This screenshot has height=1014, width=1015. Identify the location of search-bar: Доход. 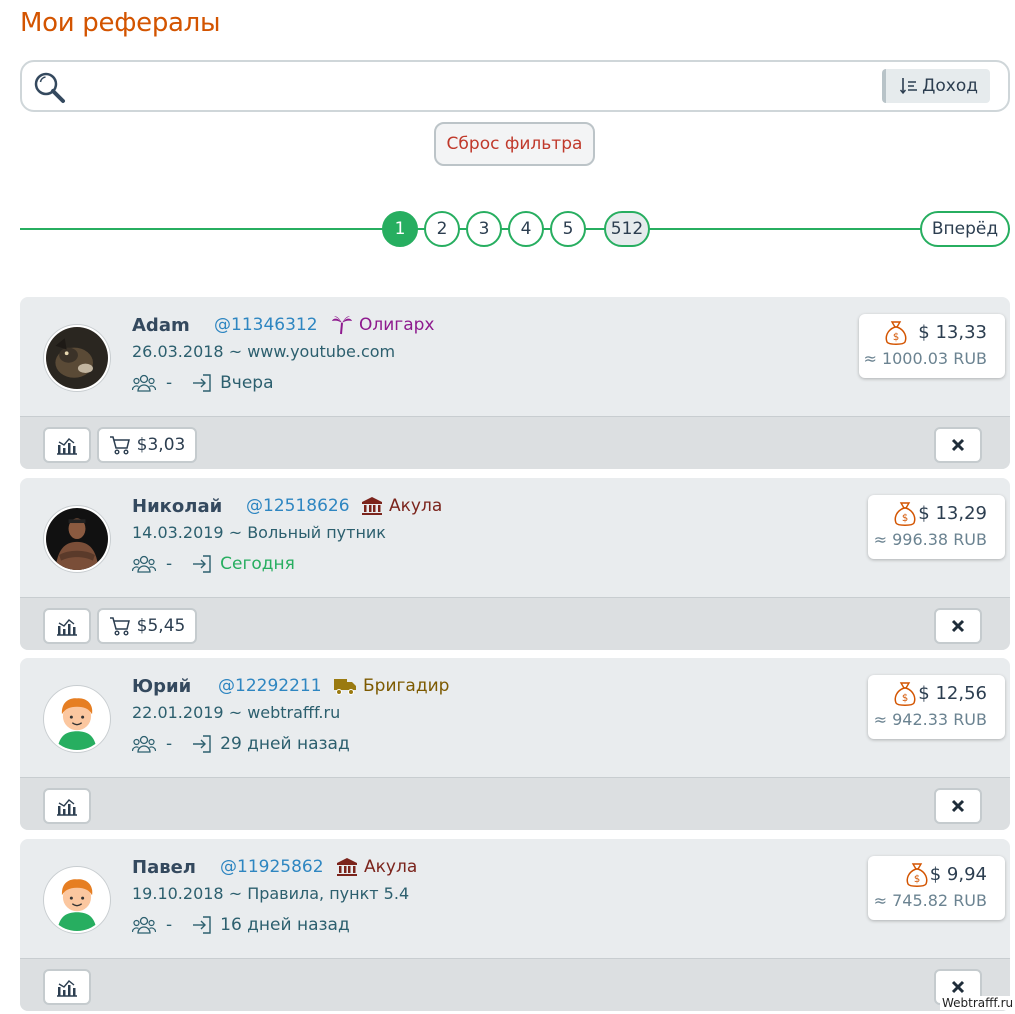
(515, 86).